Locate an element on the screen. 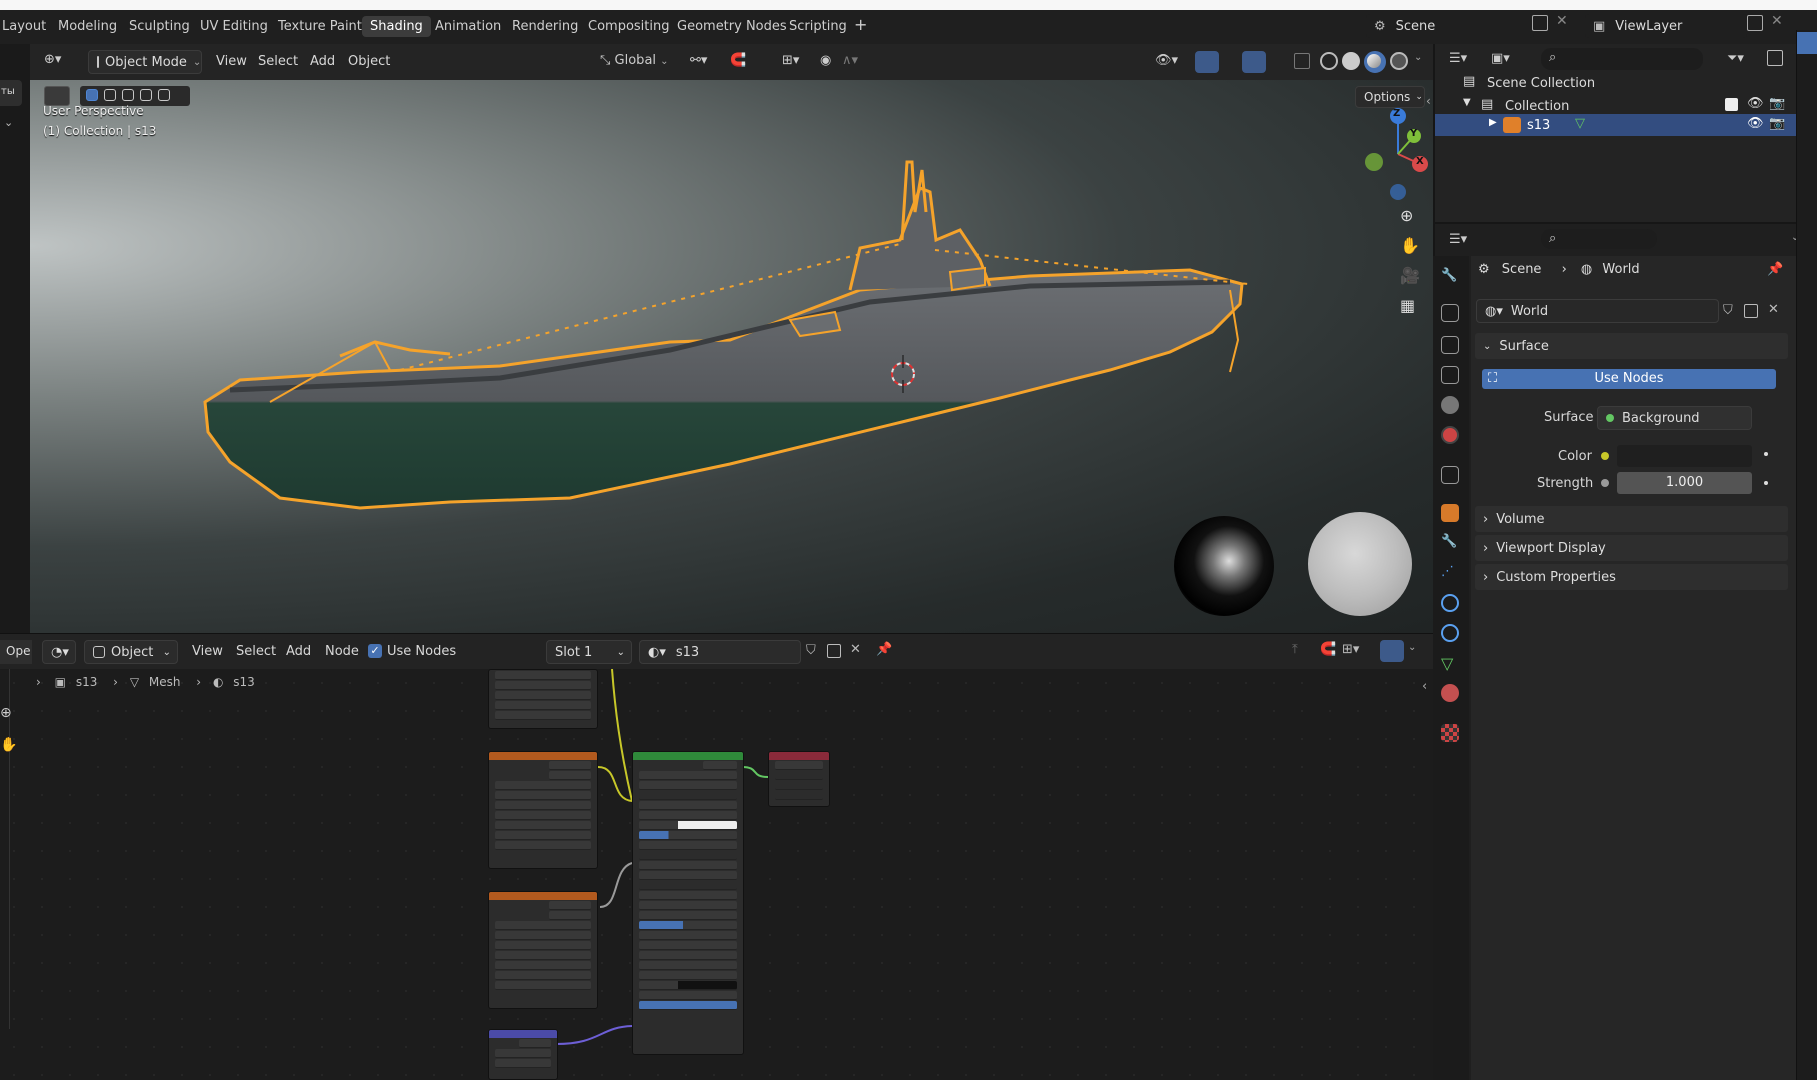 Image resolution: width=1817 pixels, height=1080 pixels. tab-uv-editing: UV Editing is located at coordinates (234, 26).